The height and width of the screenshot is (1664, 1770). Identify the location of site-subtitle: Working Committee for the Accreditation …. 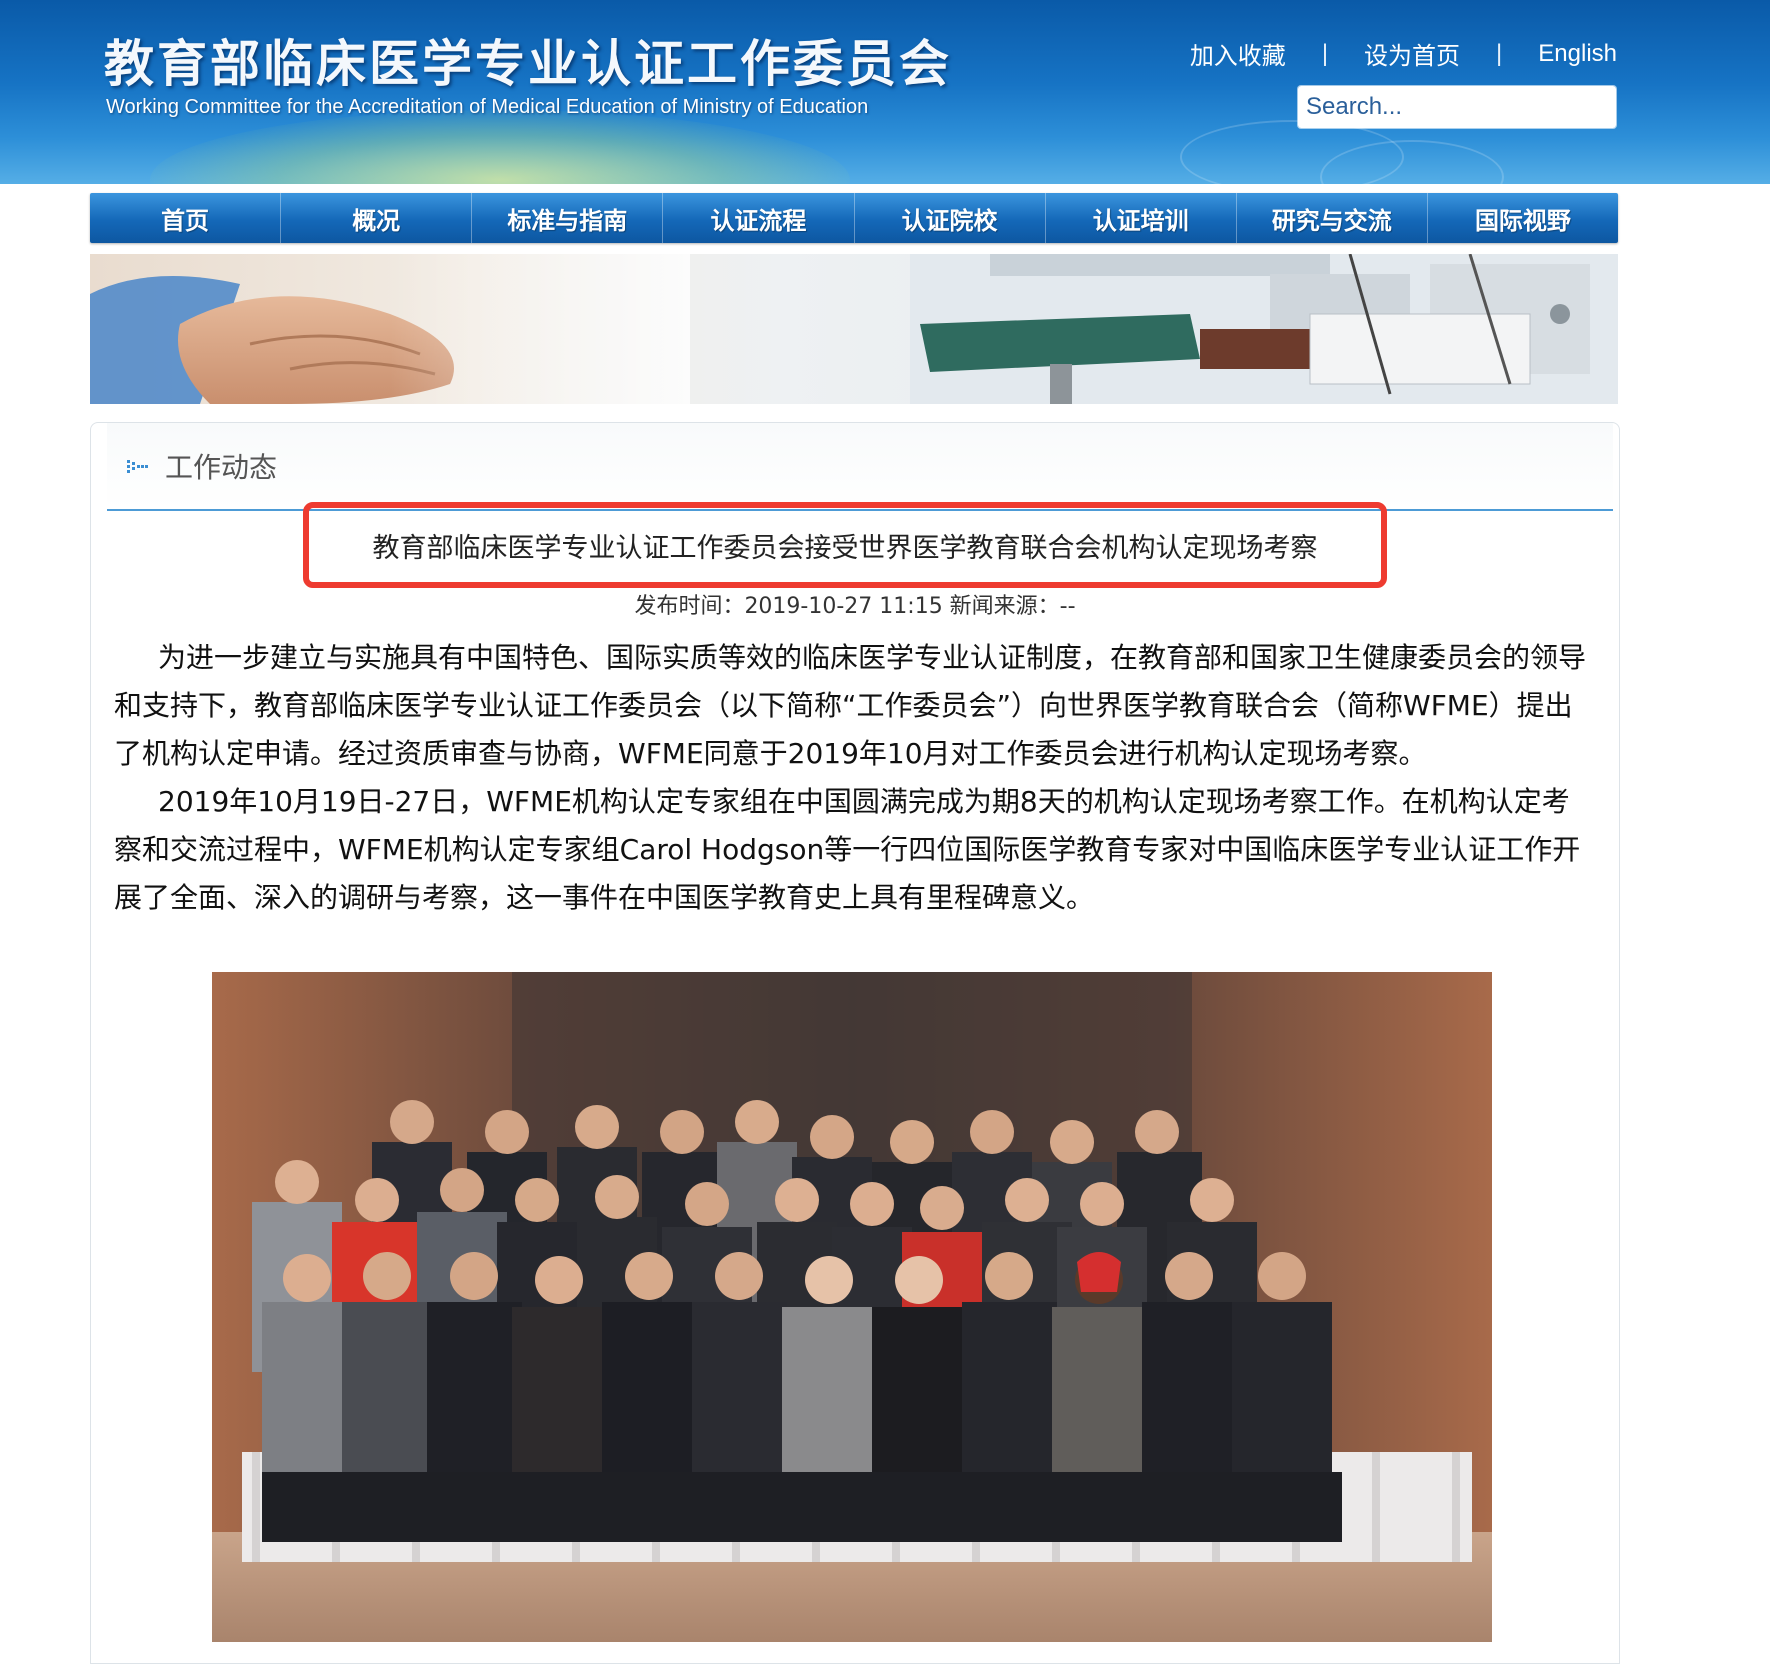
(487, 107).